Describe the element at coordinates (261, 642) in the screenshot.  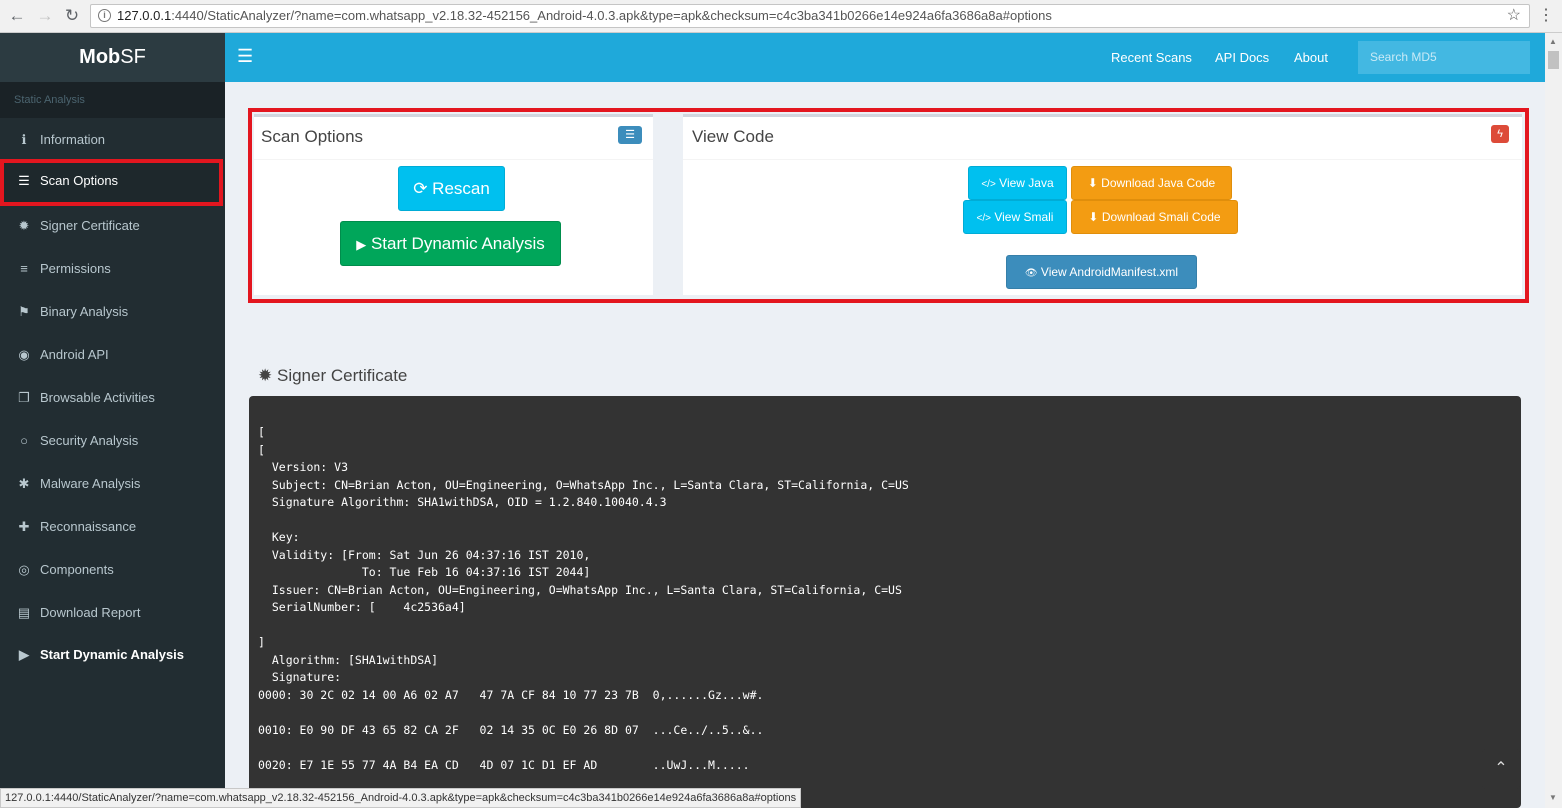
I see `code-line: ]` at that location.